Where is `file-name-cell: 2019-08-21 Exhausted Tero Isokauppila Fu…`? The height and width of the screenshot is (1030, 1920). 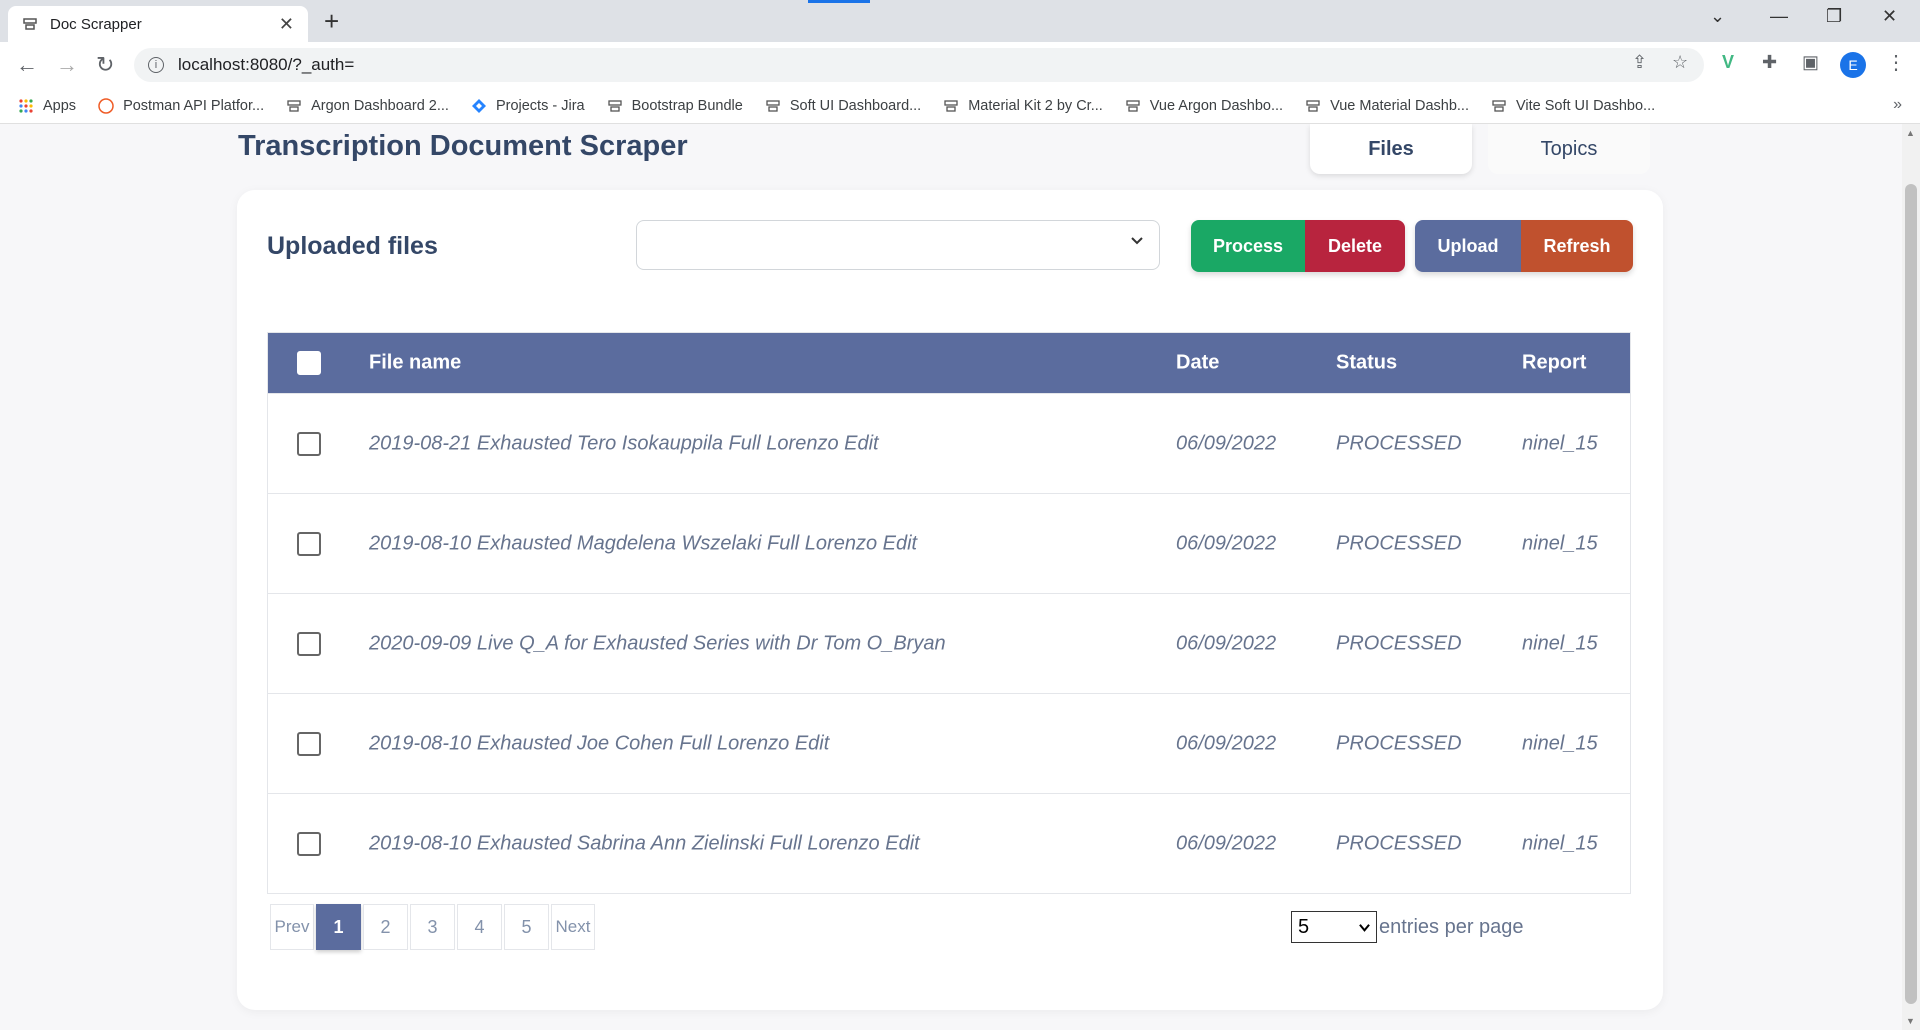 file-name-cell: 2019-08-21 Exhausted Tero Isokauppila Fu… is located at coordinates (624, 443).